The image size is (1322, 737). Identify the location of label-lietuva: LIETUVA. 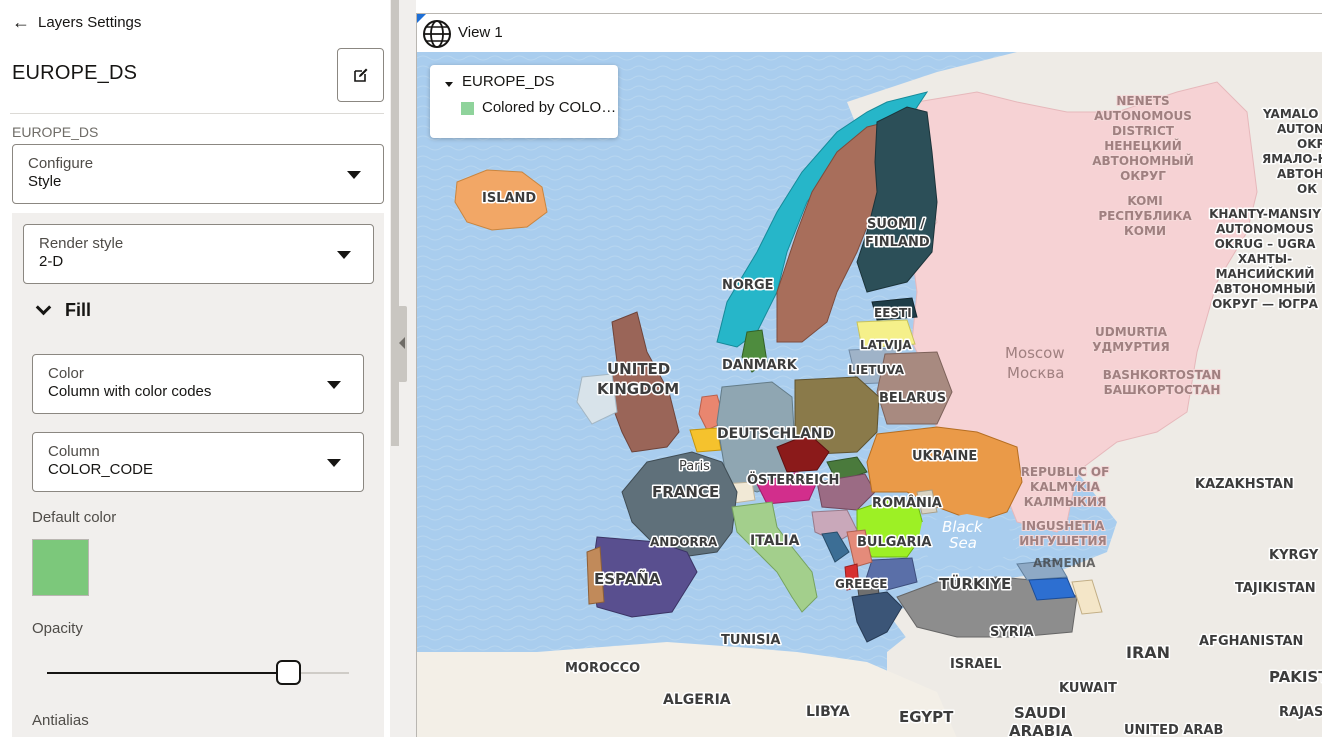
(876, 370).